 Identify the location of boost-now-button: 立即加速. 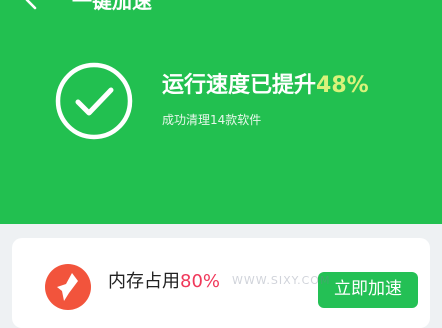
(368, 290).